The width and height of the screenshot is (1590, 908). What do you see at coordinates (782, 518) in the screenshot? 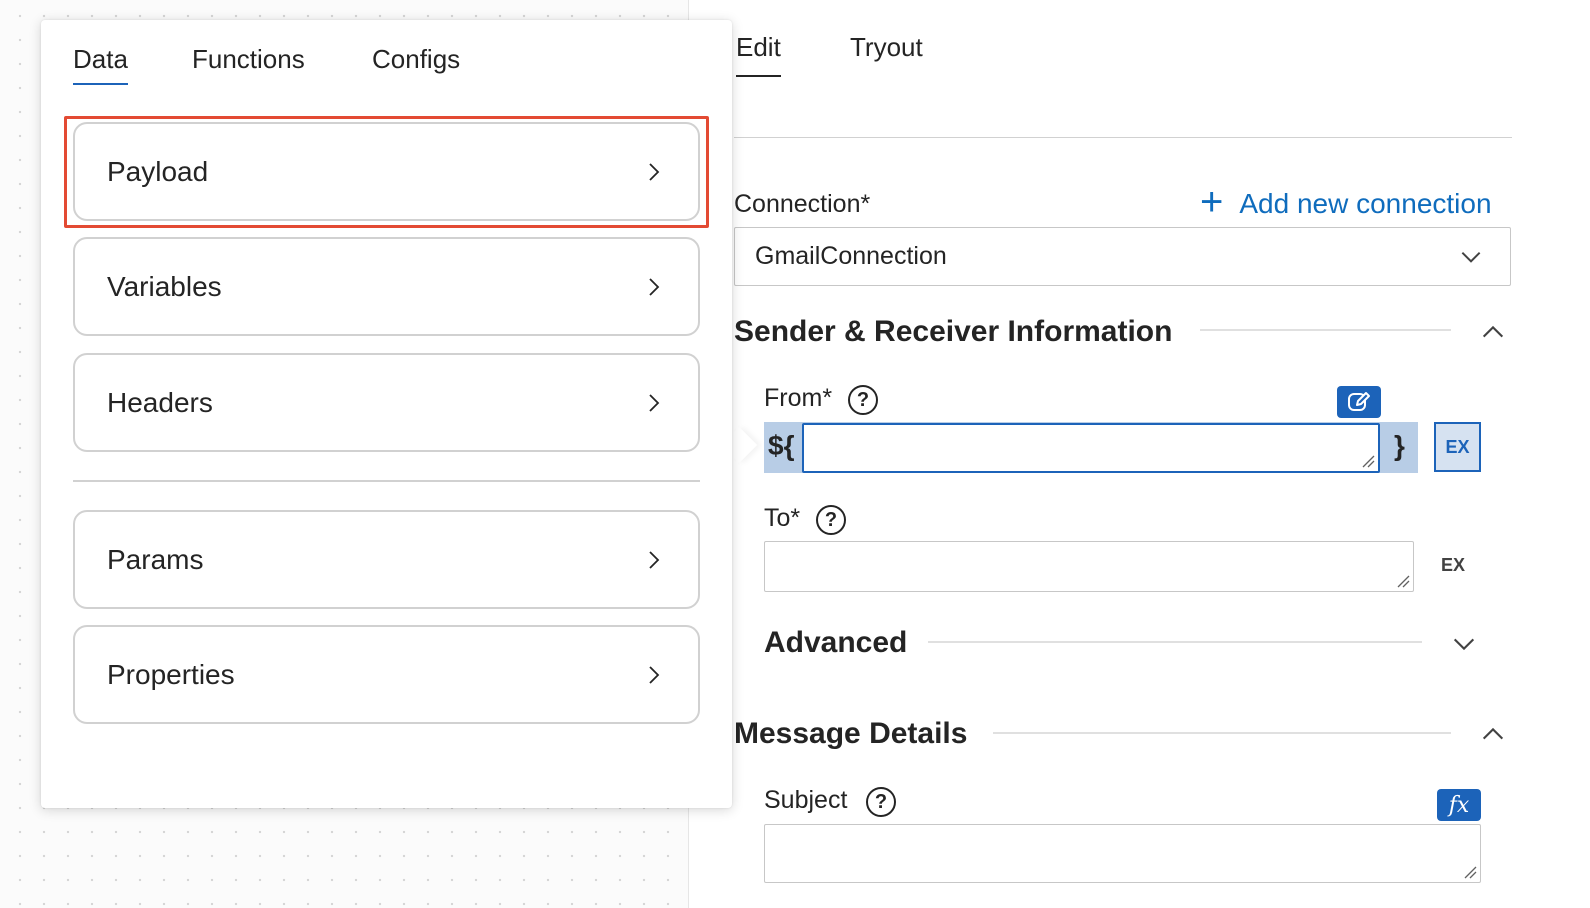
I see `to-label: To*` at bounding box center [782, 518].